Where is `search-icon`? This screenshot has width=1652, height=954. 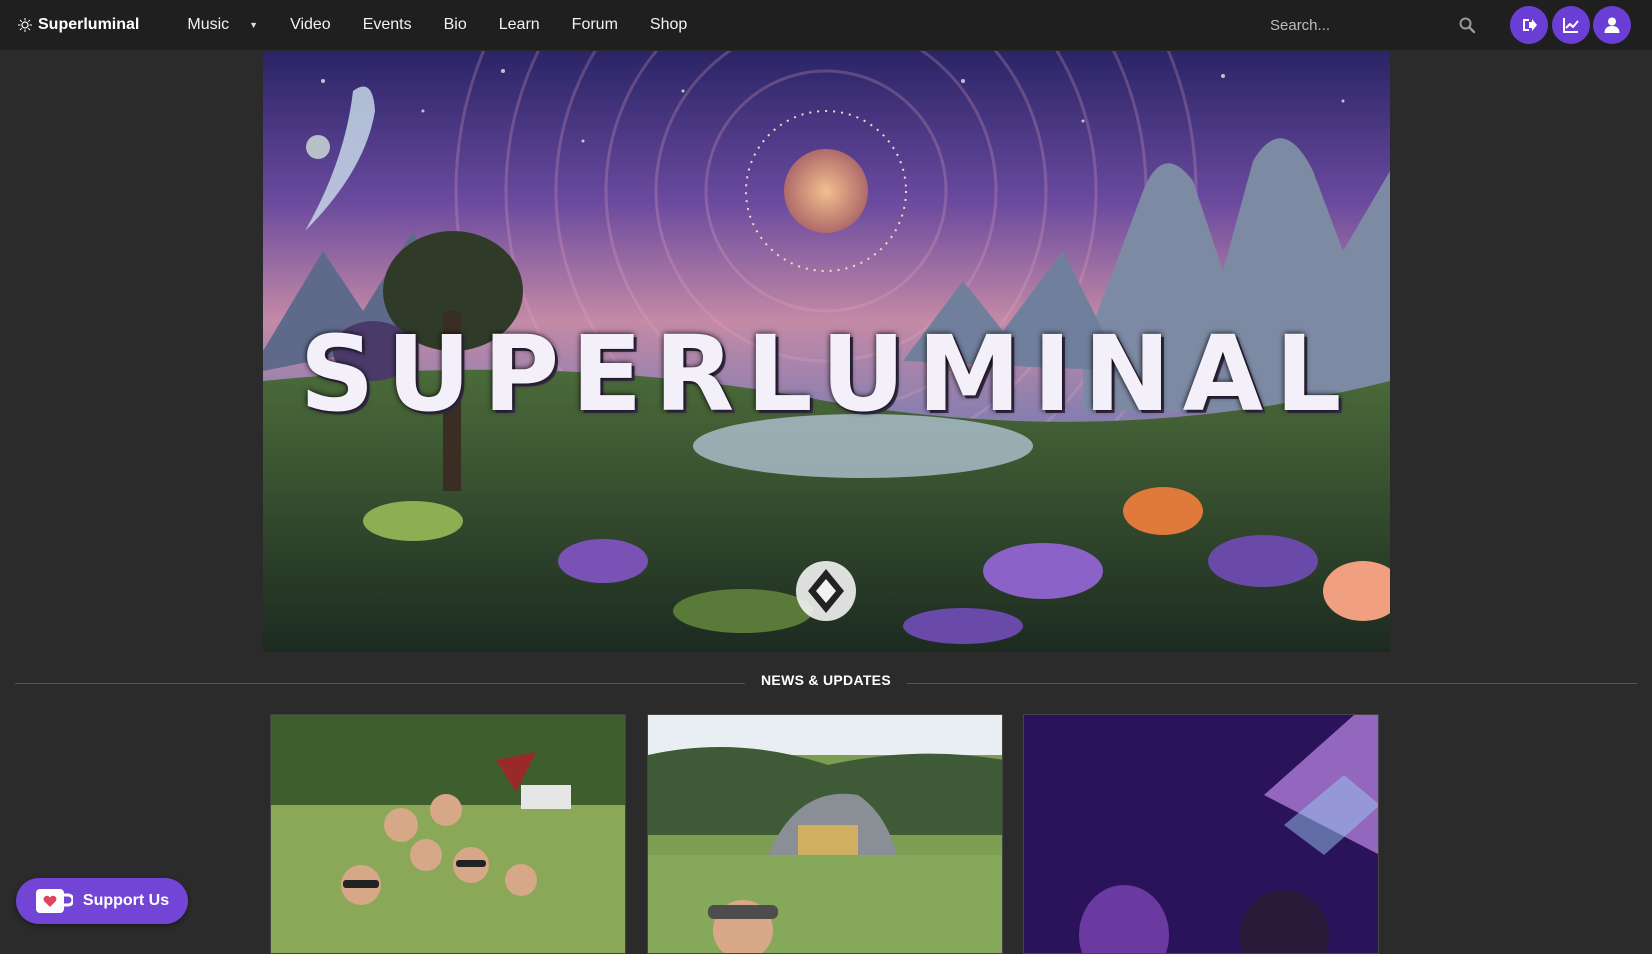
search-icon is located at coordinates (1467, 25).